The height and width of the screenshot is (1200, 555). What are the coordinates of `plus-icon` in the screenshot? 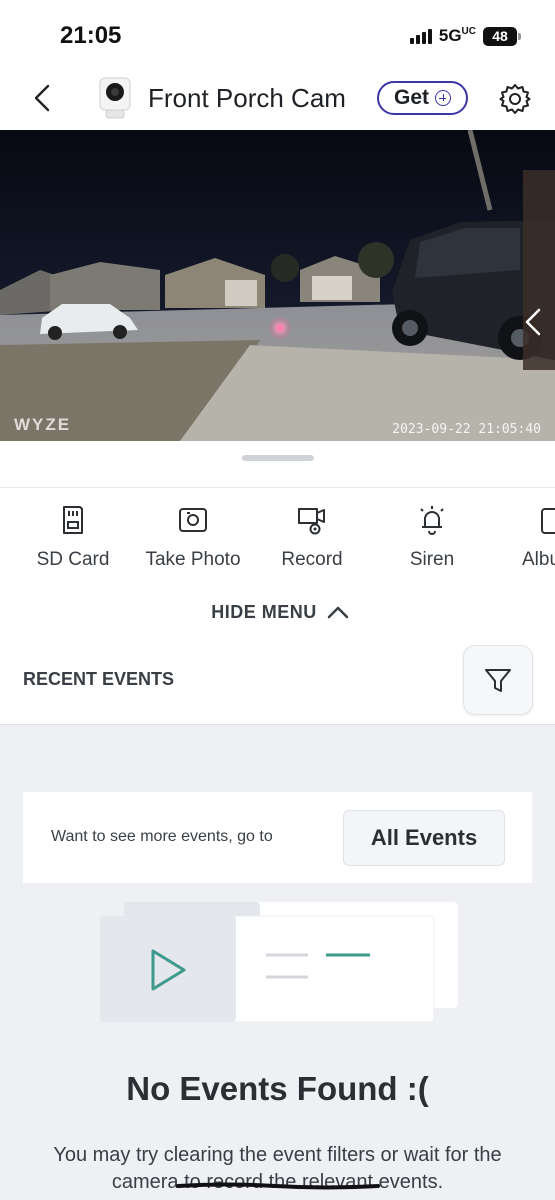 It's located at (443, 98).